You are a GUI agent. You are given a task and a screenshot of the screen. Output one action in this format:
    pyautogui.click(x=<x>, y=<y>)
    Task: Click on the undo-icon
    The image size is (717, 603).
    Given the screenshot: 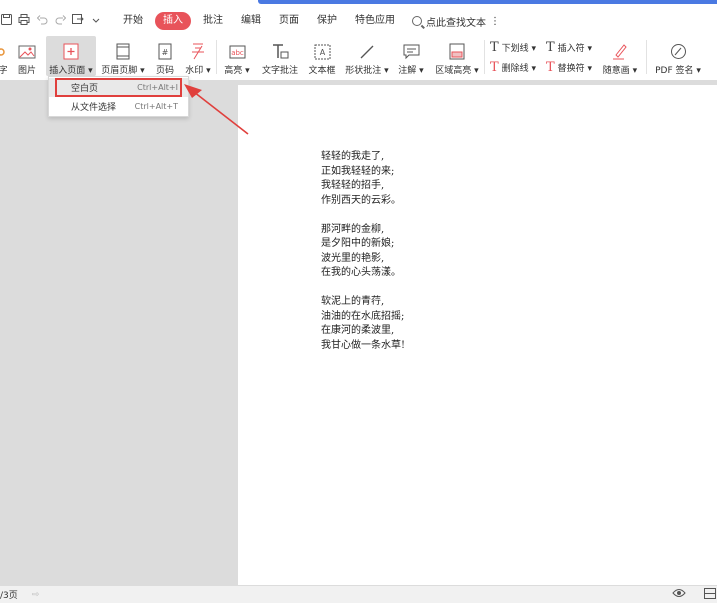 What is the action you would take?
    pyautogui.click(x=42, y=21)
    